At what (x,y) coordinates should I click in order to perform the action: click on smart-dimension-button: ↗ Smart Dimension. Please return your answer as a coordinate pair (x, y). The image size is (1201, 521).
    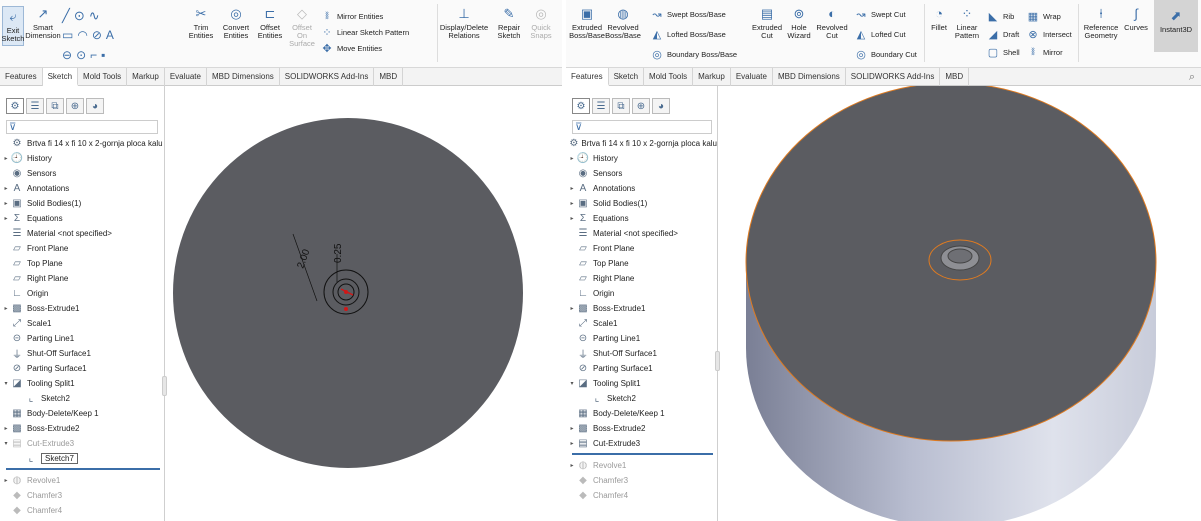
    Looking at the image, I should click on (42, 23).